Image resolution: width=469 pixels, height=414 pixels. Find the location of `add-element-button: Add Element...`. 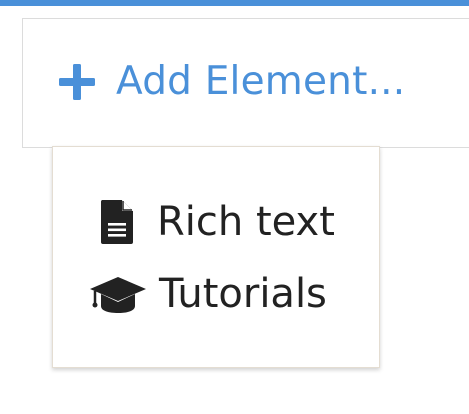

add-element-button: Add Element... is located at coordinates (230, 81).